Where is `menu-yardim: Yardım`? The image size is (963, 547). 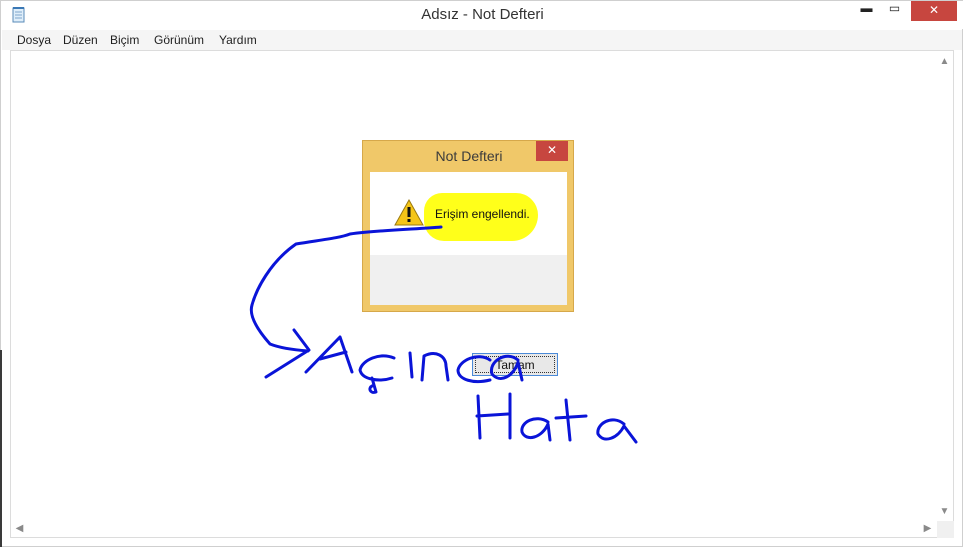
menu-yardim: Yardım is located at coordinates (238, 40).